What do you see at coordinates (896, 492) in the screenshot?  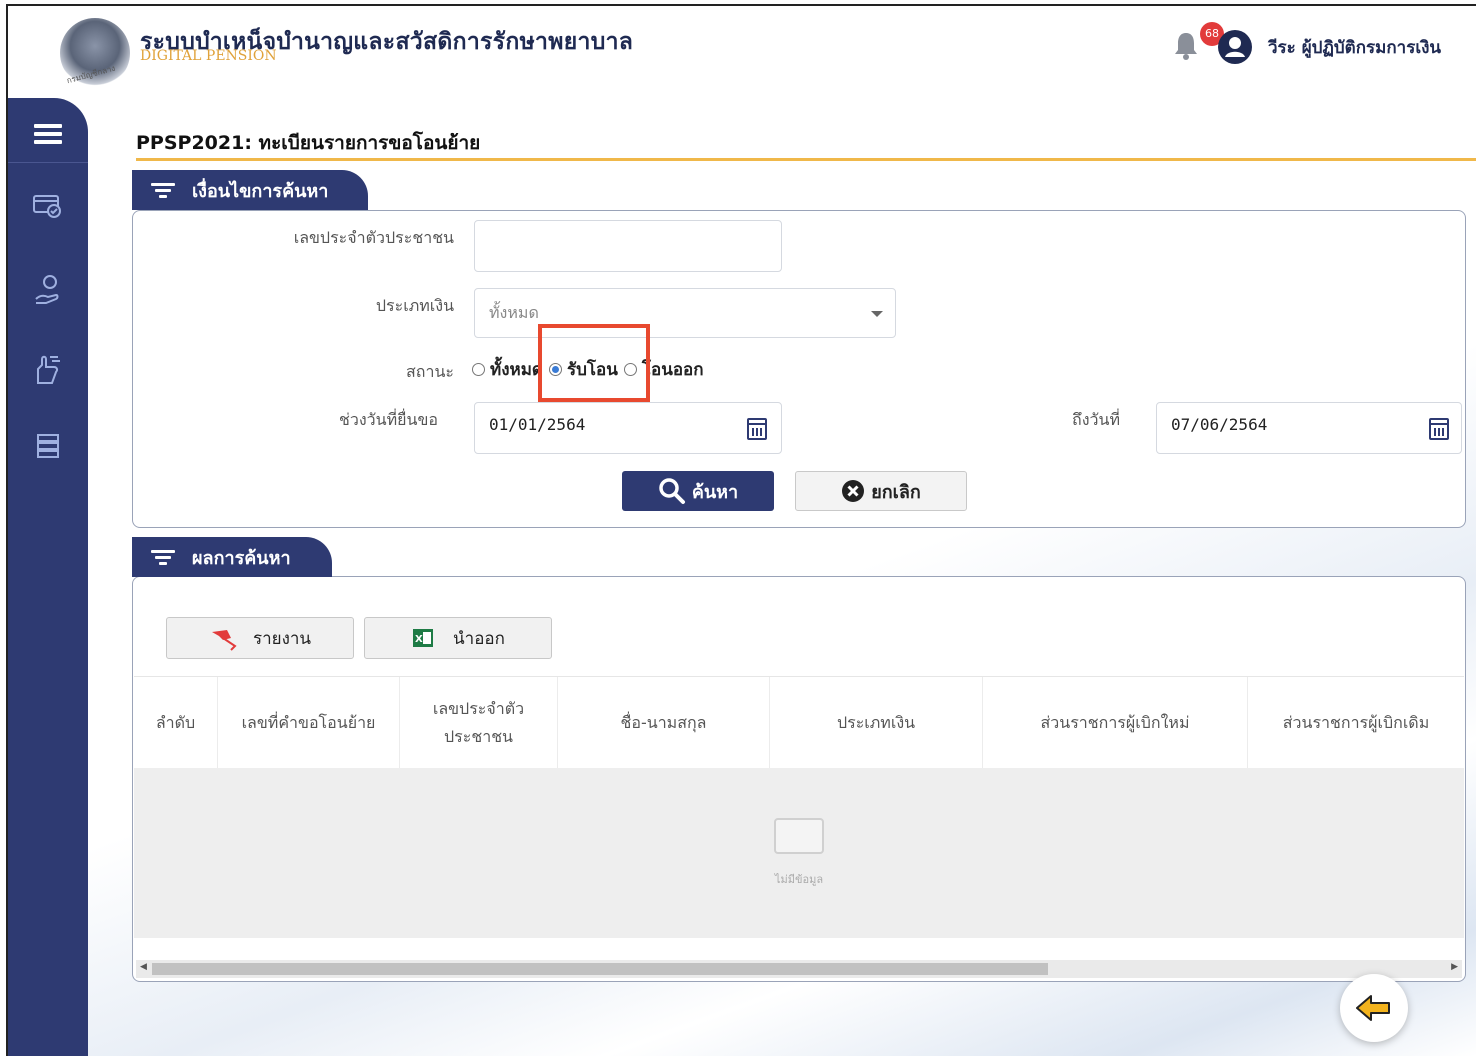 I see `cancel-button-label: ยกเลิก` at bounding box center [896, 492].